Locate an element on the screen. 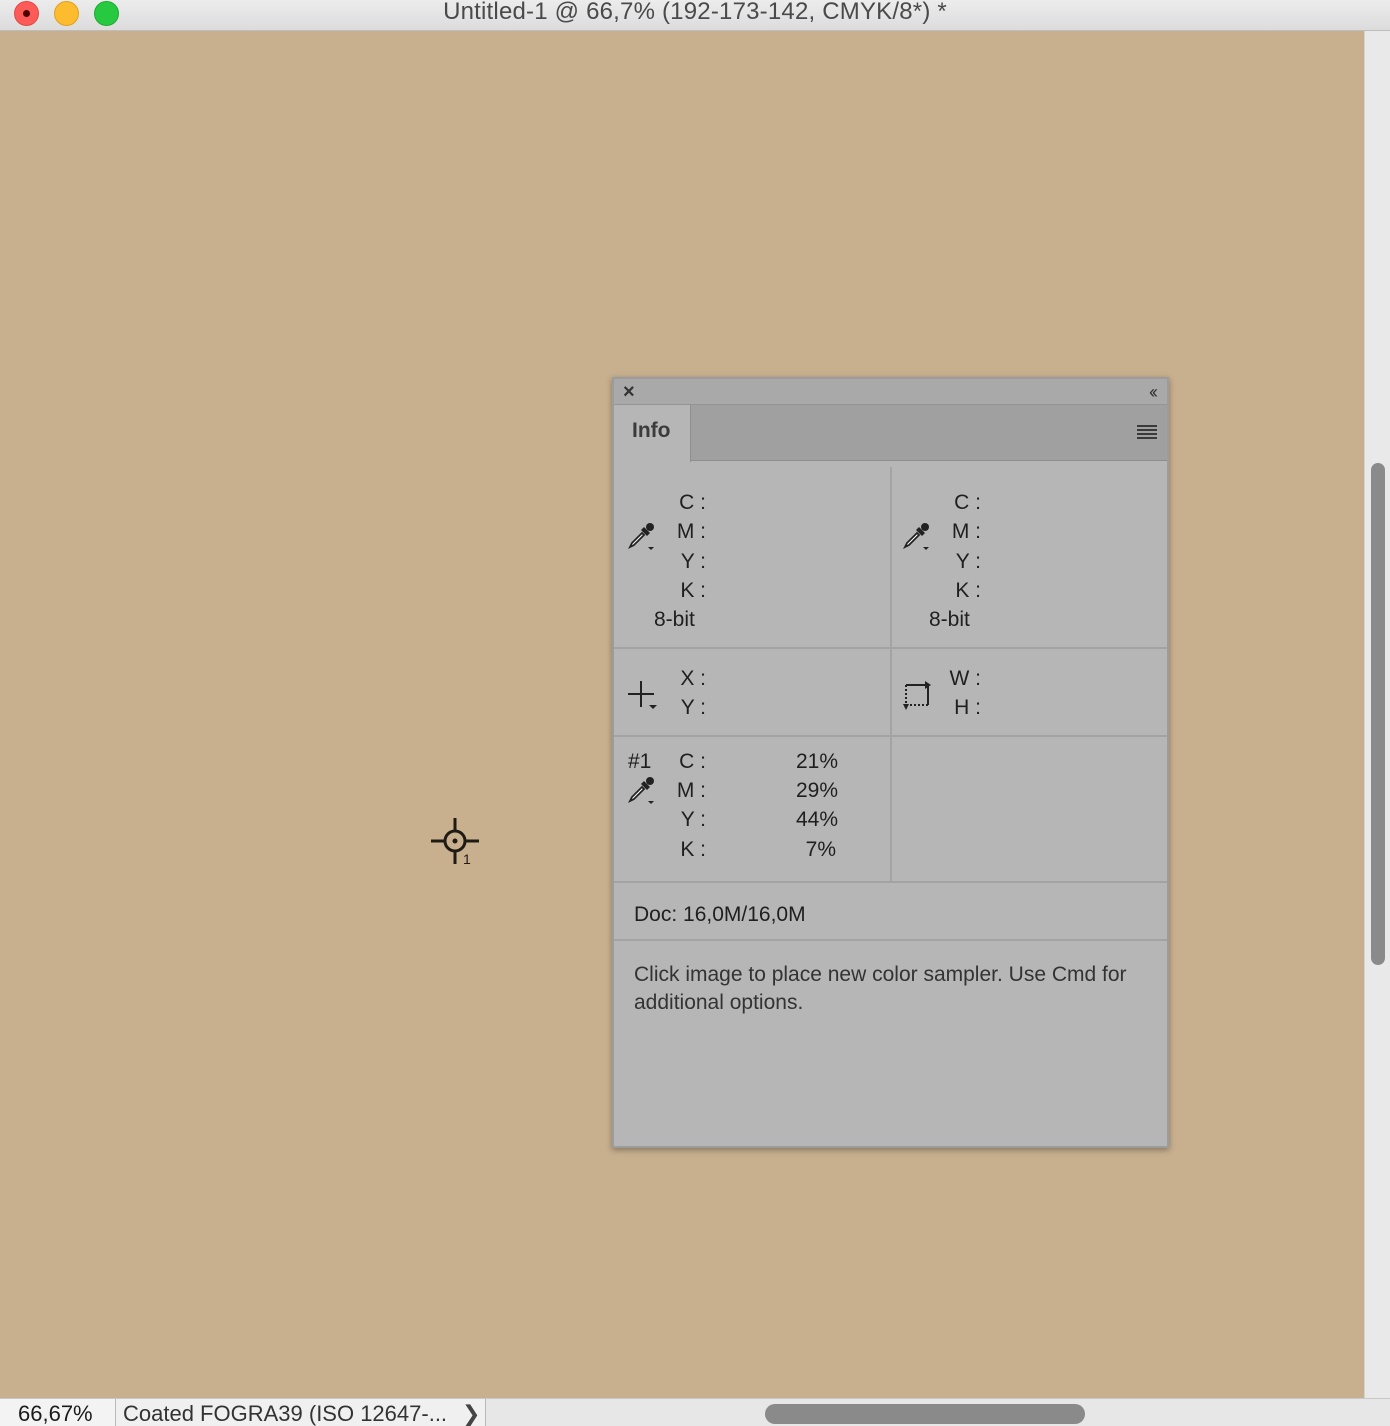 This screenshot has height=1426, width=1390. right-k-label: K : is located at coordinates (968, 590).